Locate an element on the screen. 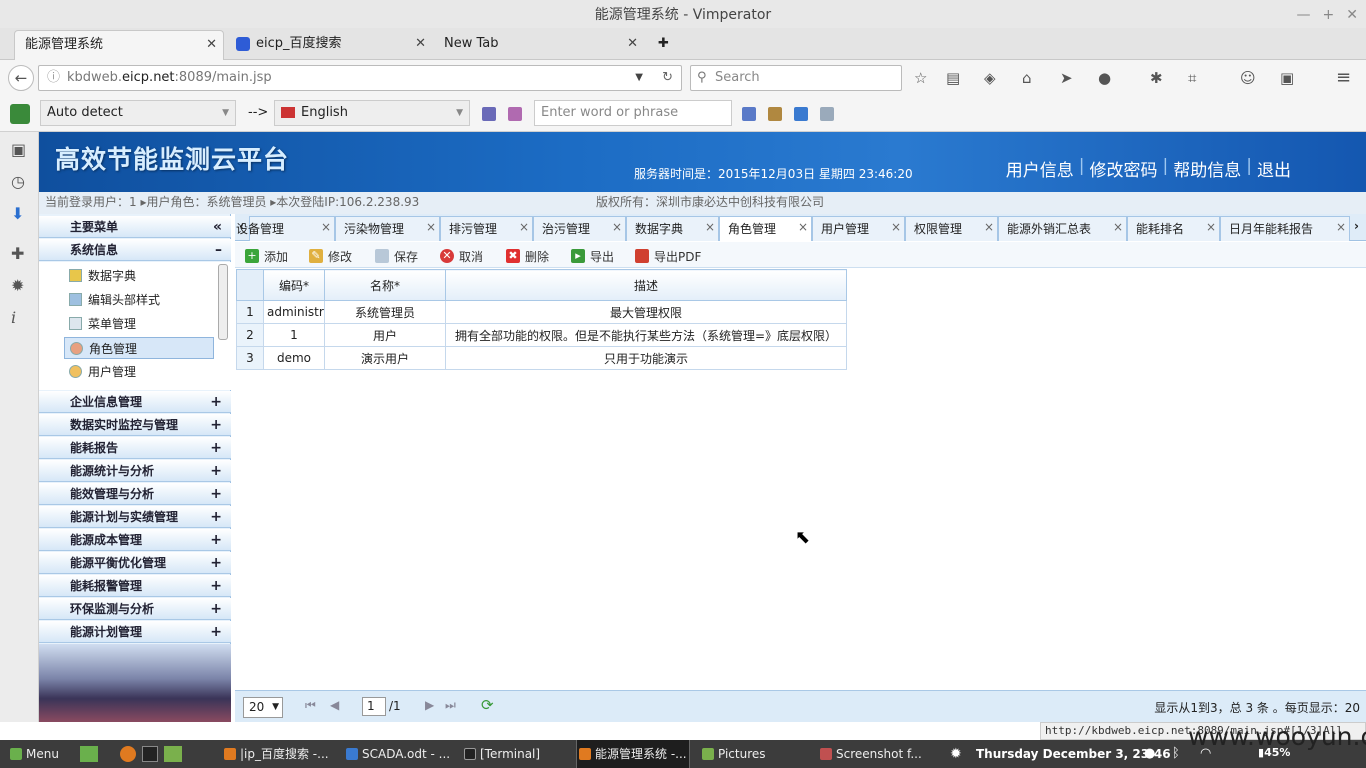 This screenshot has height=768, width=1366. column-header-code: 编码* is located at coordinates (294, 285).